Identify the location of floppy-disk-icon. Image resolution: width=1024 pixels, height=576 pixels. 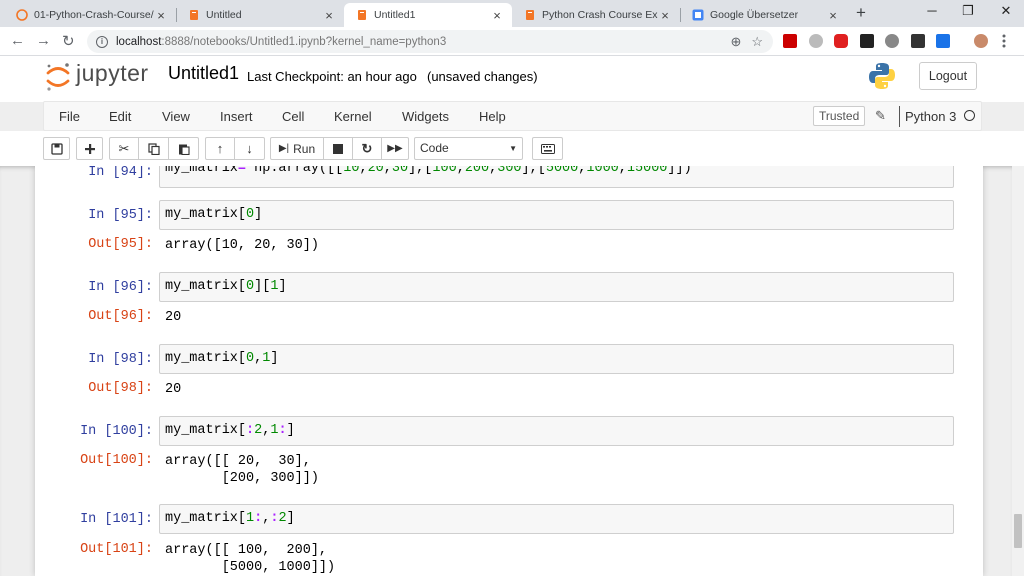
(56, 148).